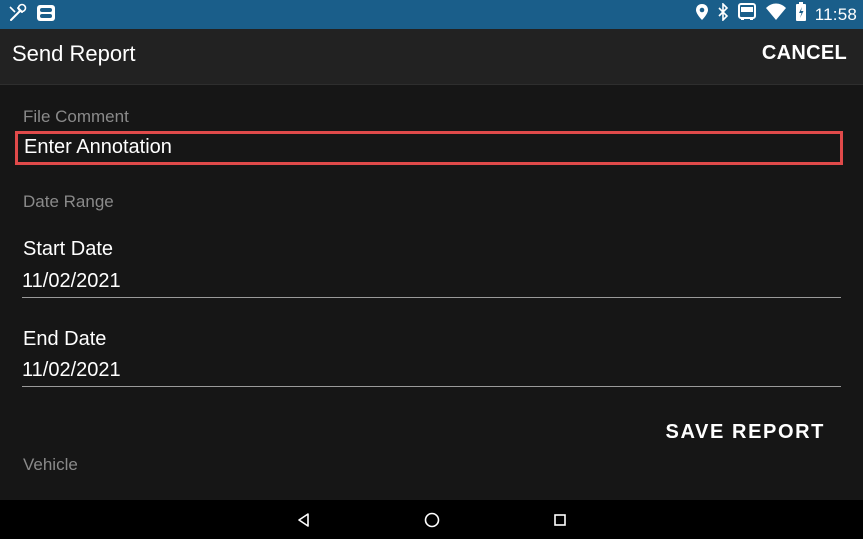  Describe the element at coordinates (50, 464) in the screenshot. I see `vehicle-label: Vehicle` at that location.